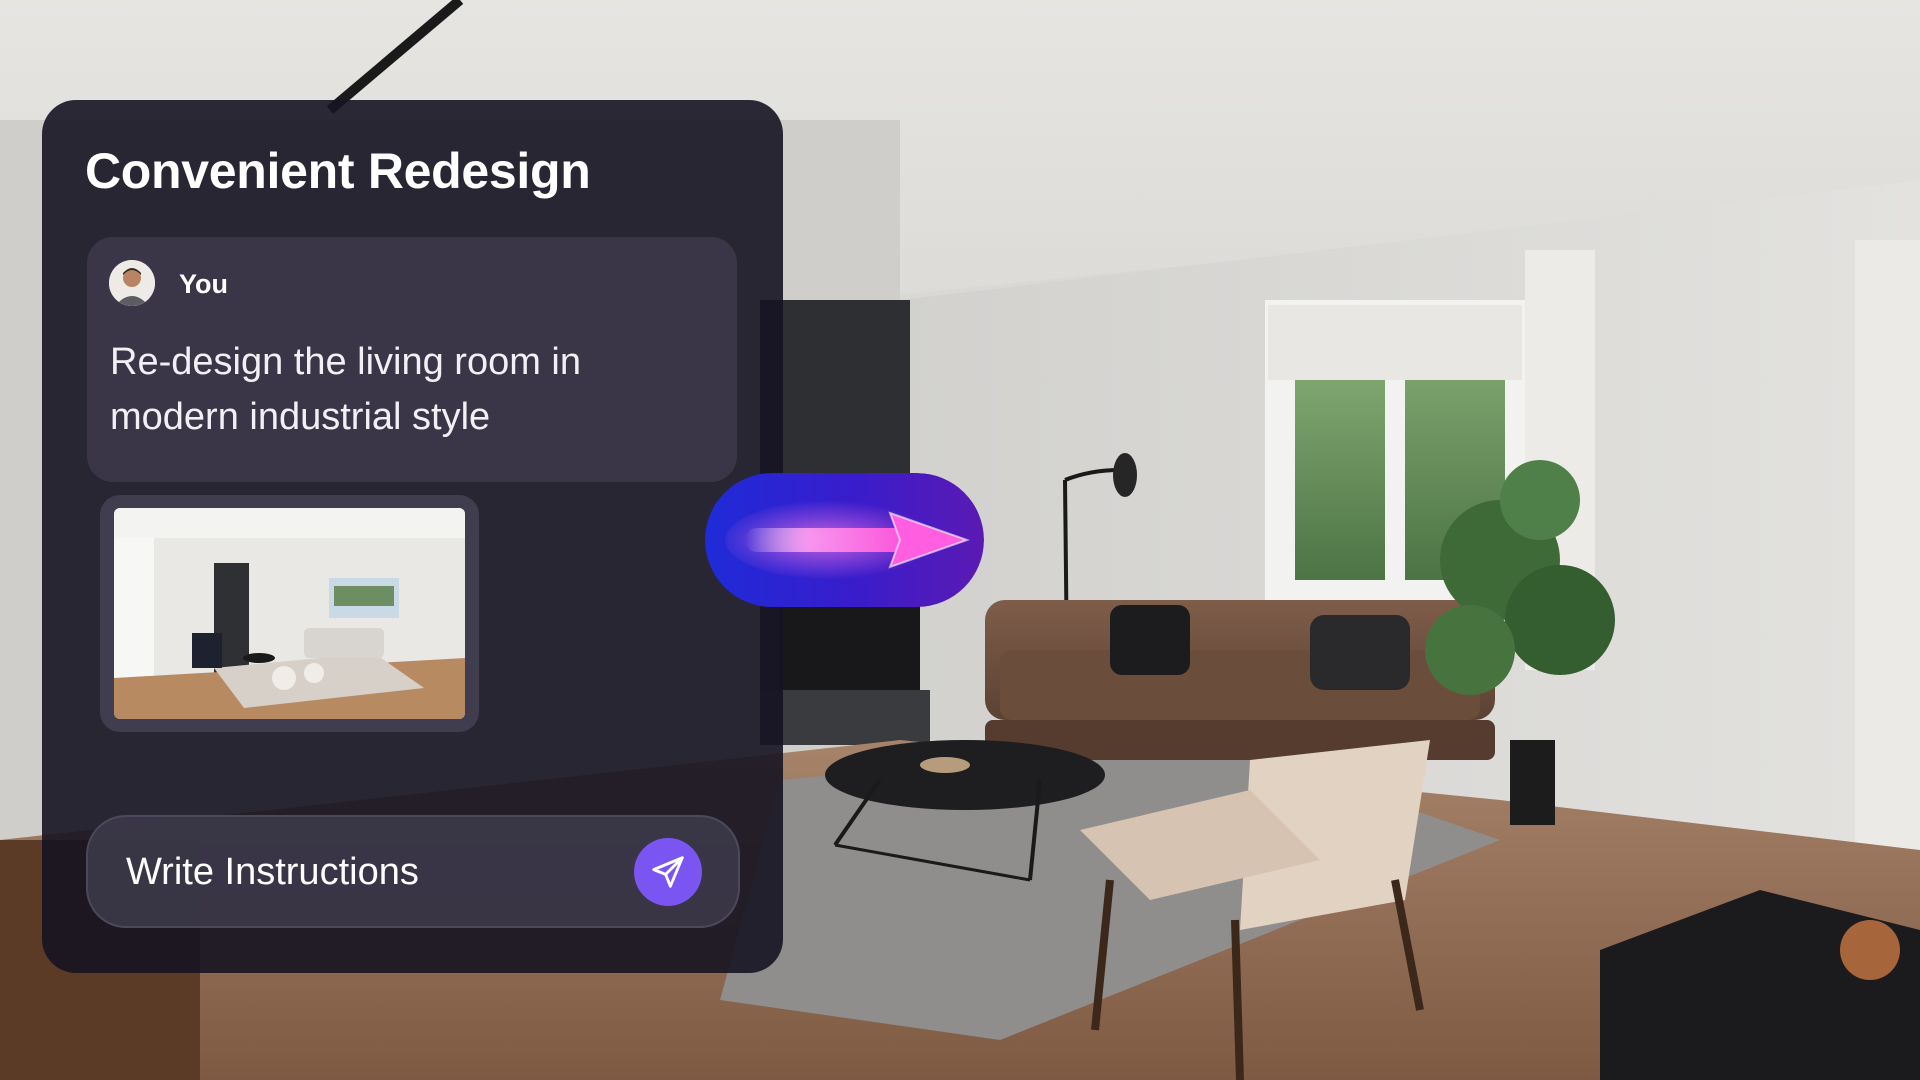 The height and width of the screenshot is (1080, 1920). What do you see at coordinates (132, 283) in the screenshot?
I see `user-avatar` at bounding box center [132, 283].